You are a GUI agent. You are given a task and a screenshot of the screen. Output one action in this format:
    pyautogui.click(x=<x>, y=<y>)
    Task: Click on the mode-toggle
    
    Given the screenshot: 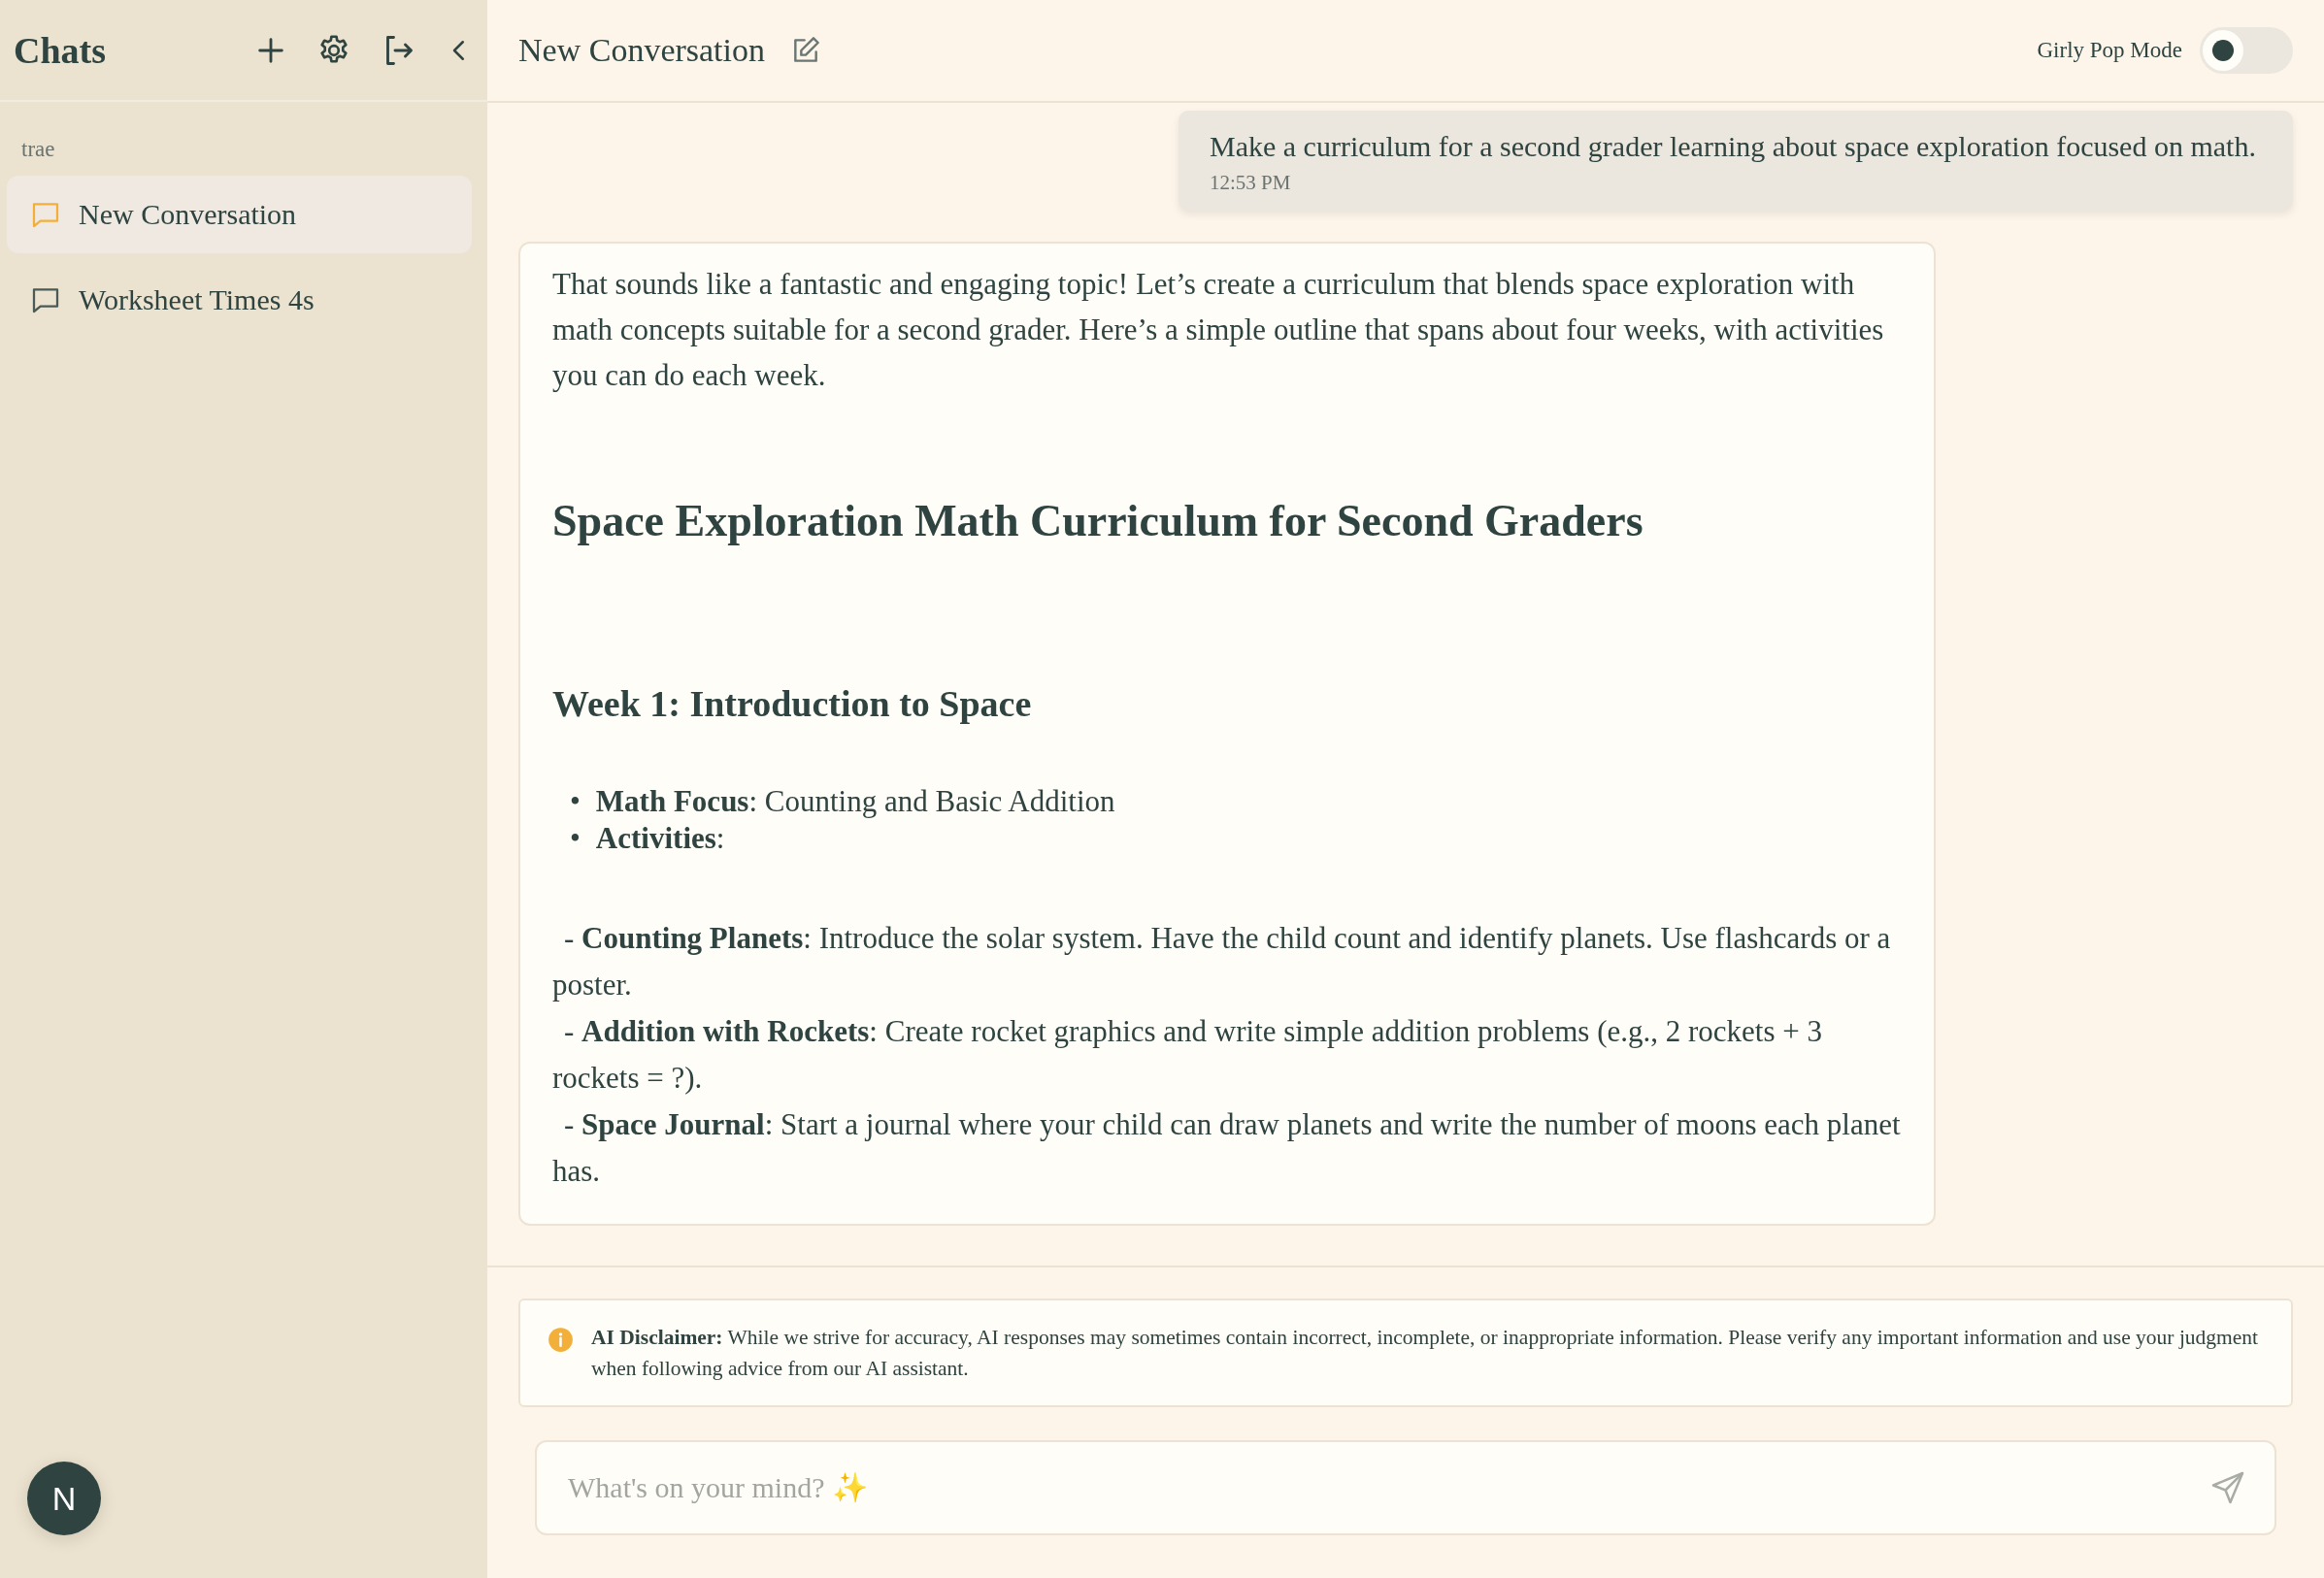 What is the action you would take?
    pyautogui.click(x=2246, y=50)
    